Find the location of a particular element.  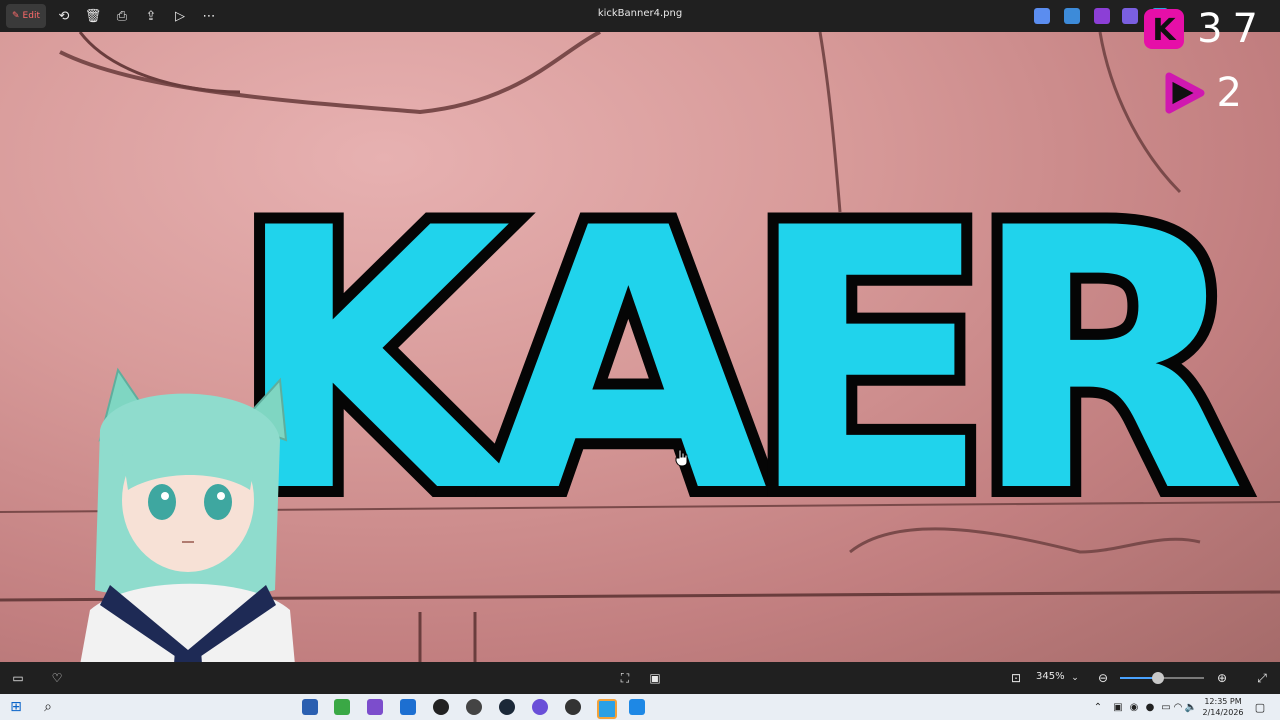

copilot-icon is located at coordinates (1042, 16).